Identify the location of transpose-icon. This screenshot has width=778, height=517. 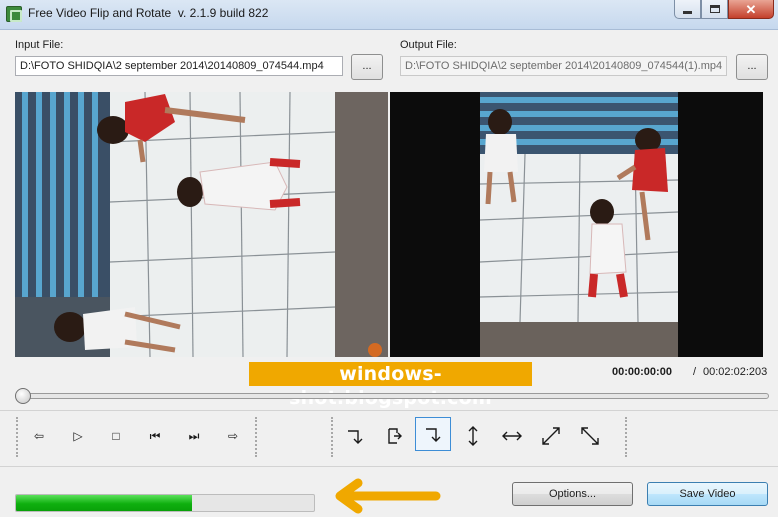
(551, 436).